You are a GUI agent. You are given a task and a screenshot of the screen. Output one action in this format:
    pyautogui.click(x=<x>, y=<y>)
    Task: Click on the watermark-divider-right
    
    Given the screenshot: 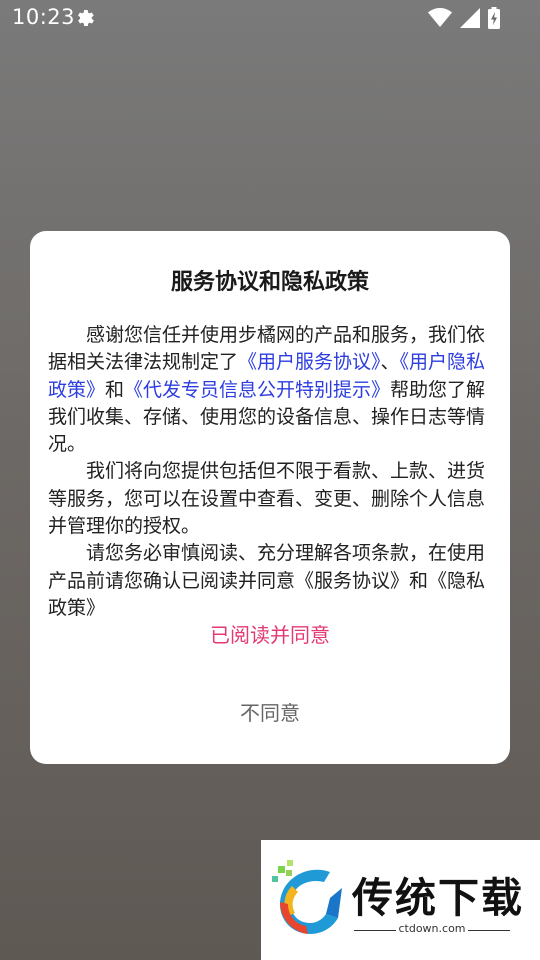 What is the action you would take?
    pyautogui.click(x=489, y=930)
    